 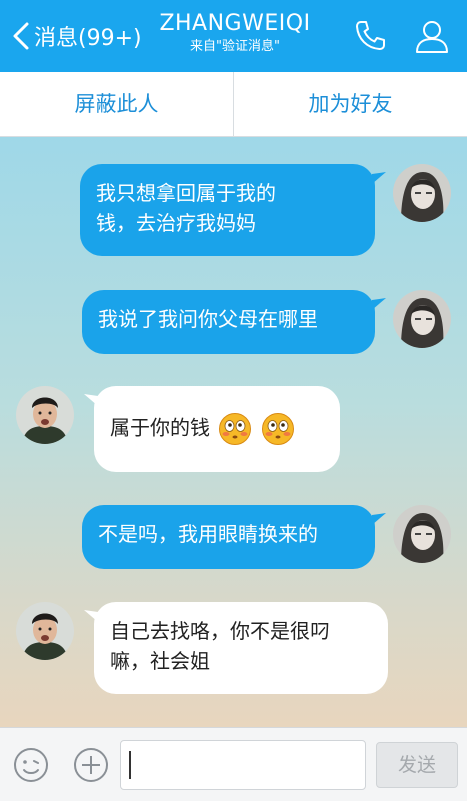 What do you see at coordinates (432, 36) in the screenshot?
I see `person-icon` at bounding box center [432, 36].